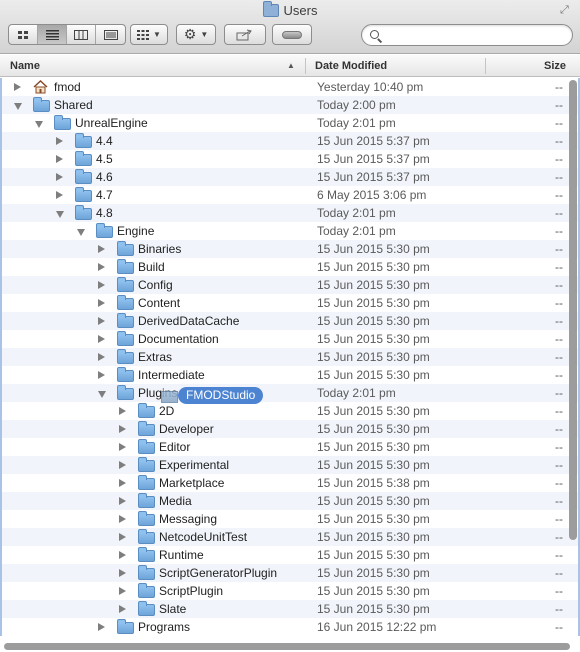 Image resolution: width=580 pixels, height=652 pixels. What do you see at coordinates (290, 267) in the screenshot?
I see `file-row: Build 15 Jun 2015 5:30 pm --` at bounding box center [290, 267].